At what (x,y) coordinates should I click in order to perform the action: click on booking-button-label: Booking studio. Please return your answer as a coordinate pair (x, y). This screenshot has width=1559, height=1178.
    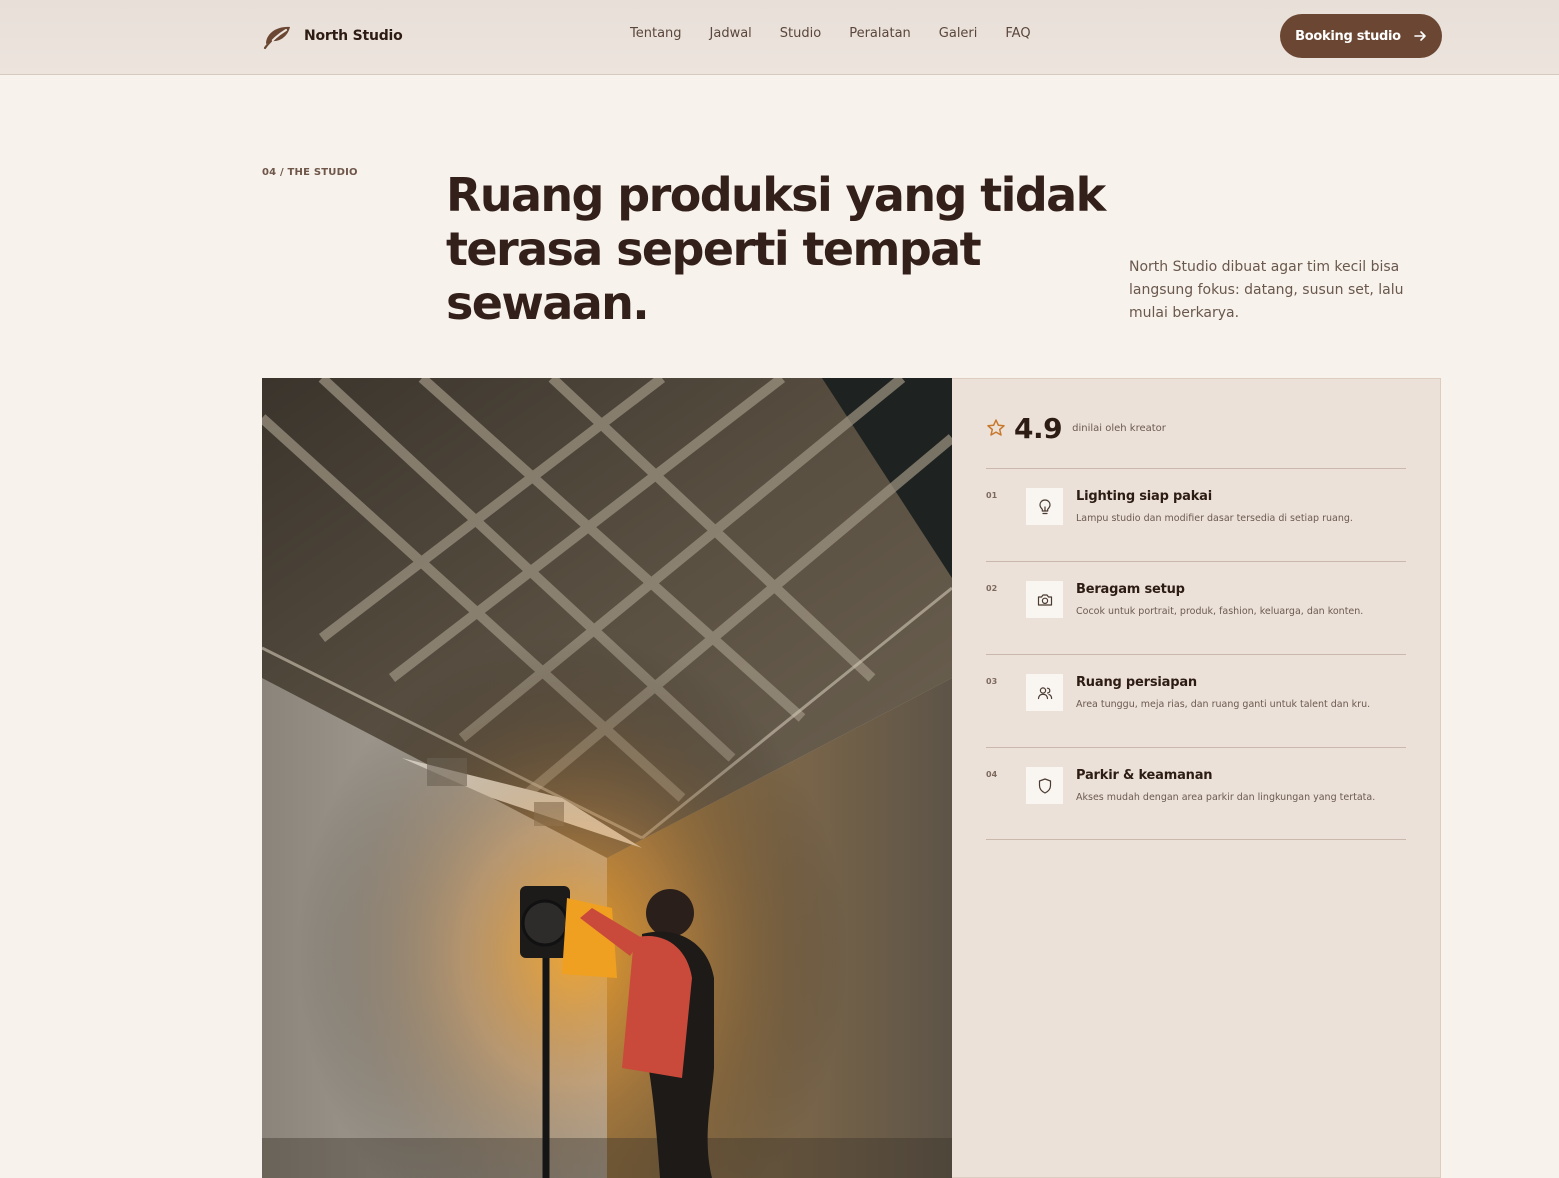
    Looking at the image, I should click on (1348, 36).